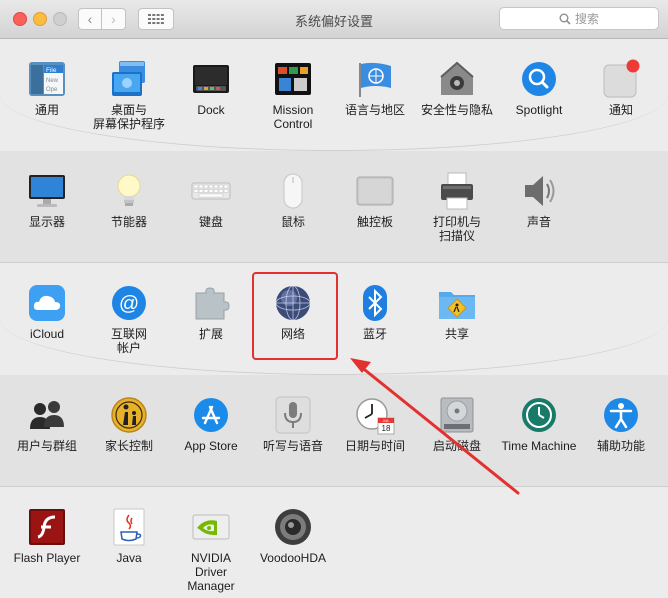 This screenshot has width=668, height=598. What do you see at coordinates (293, 415) in the screenshot?
I see `dictation-speech-icon` at bounding box center [293, 415].